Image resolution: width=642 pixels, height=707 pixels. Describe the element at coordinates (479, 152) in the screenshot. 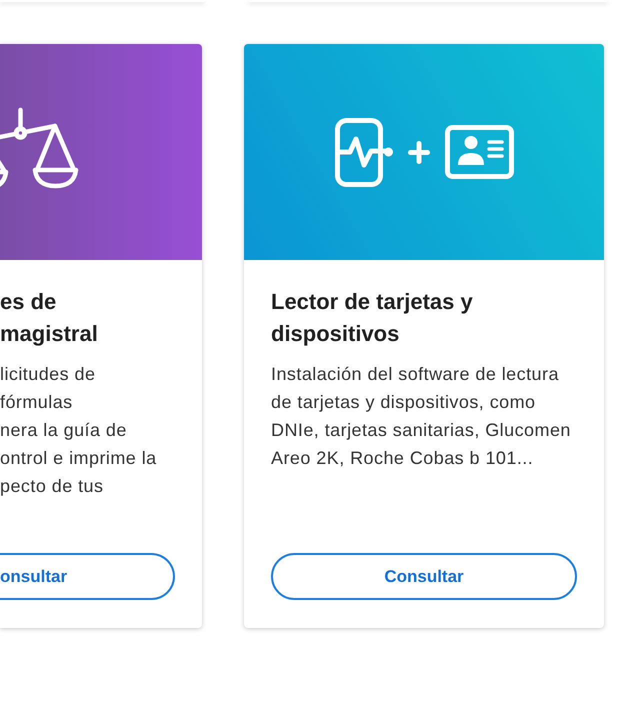

I see `id-card-icon` at that location.